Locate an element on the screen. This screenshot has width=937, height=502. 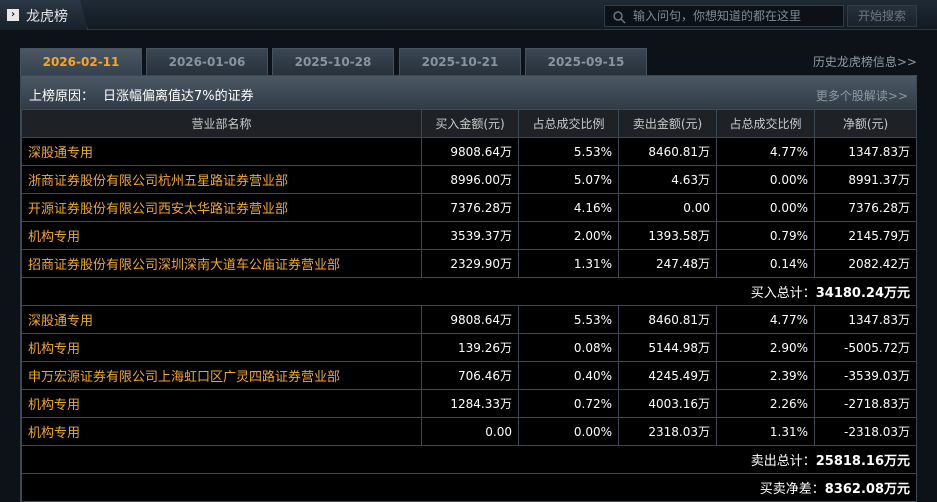
table-row: 机构专用 0.00 0.00% 2318.03万 1.31% -2318.03万 is located at coordinates (469, 431).